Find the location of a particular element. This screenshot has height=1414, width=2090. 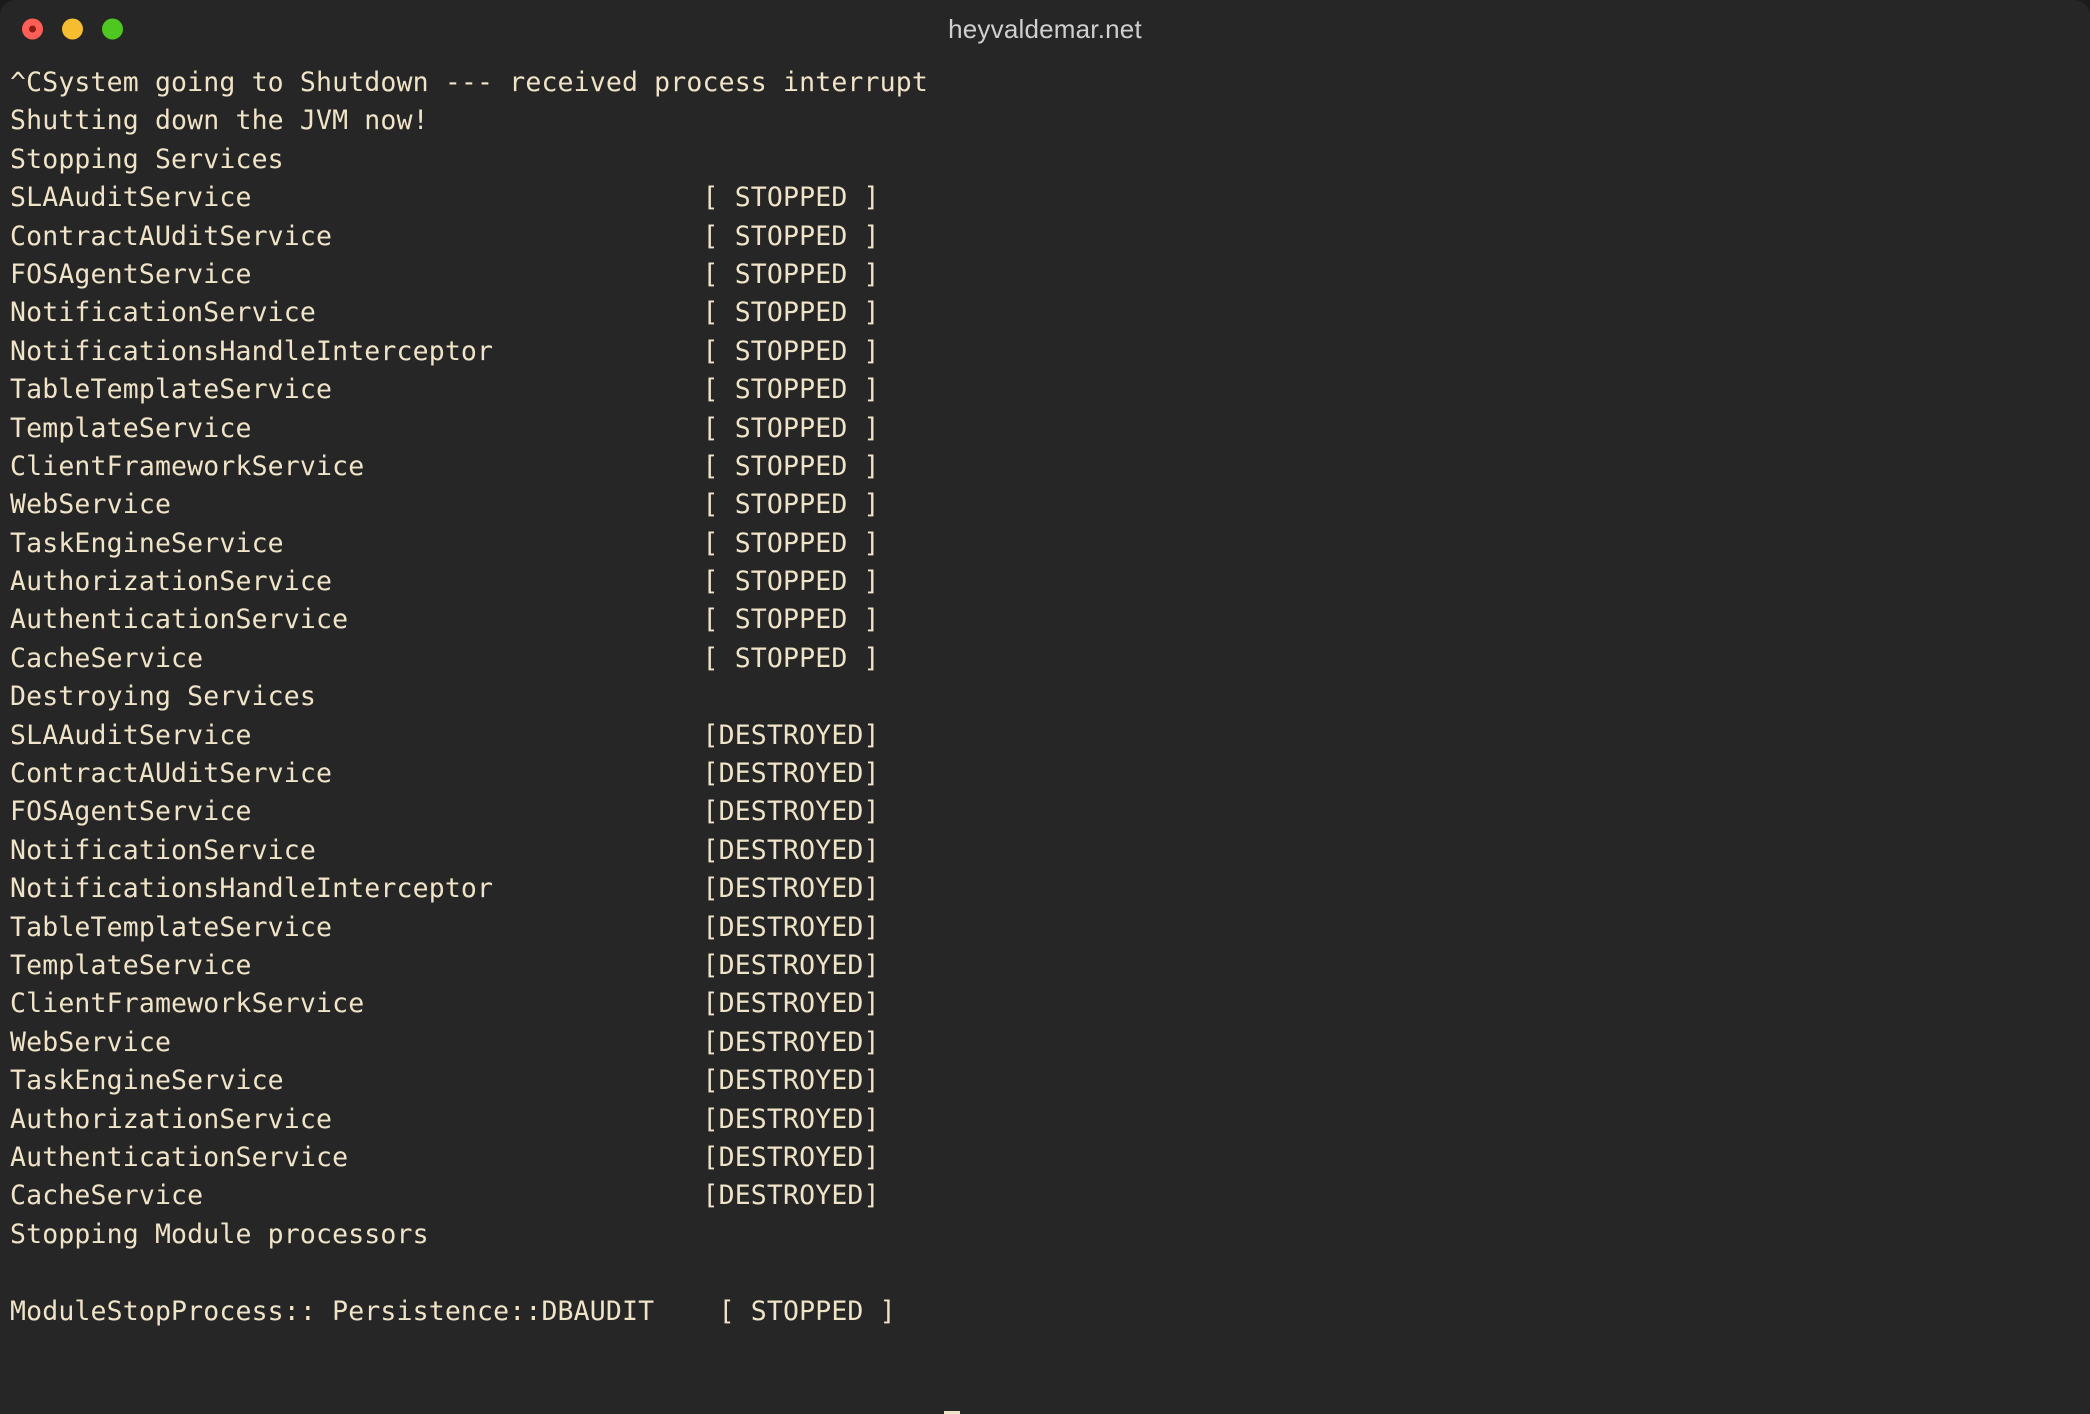

output-line: Stopping Module processors is located at coordinates (219, 1234).